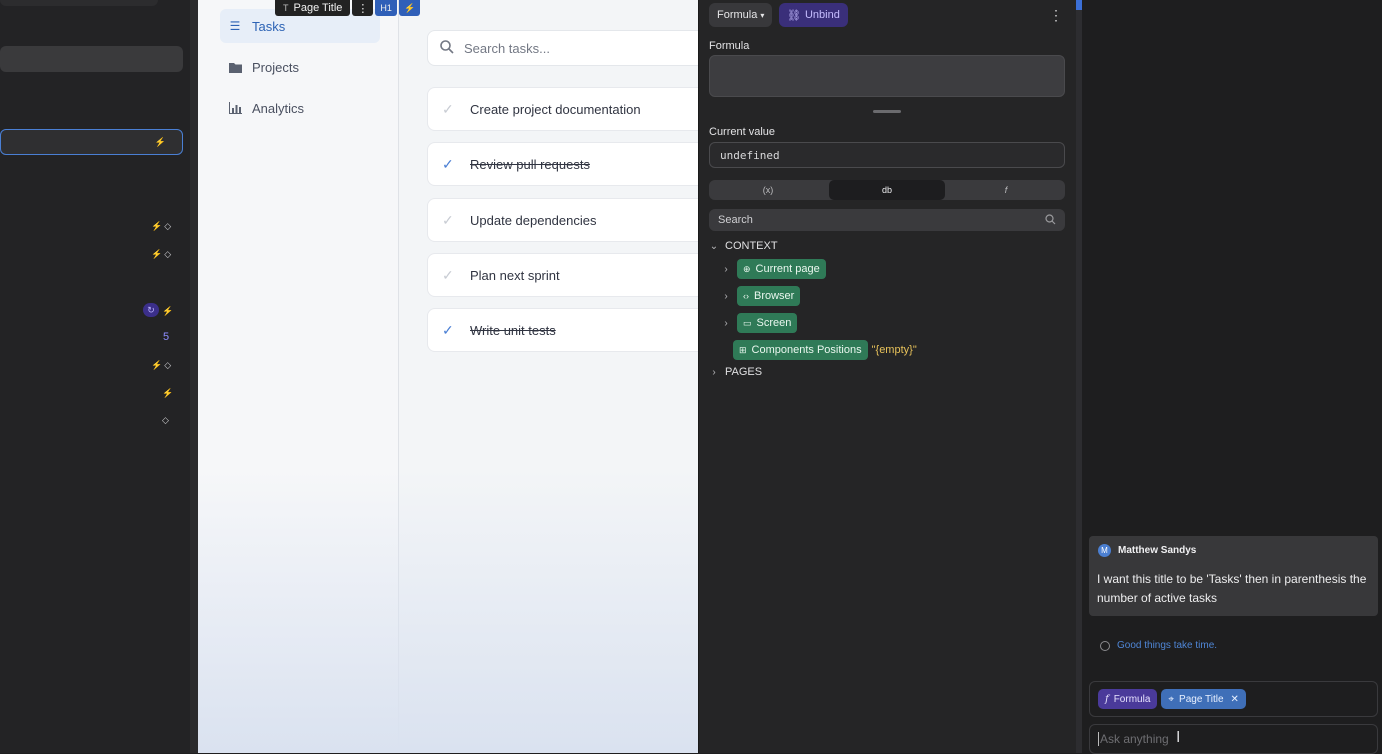  Describe the element at coordinates (235, 26) in the screenshot. I see `list-icon: ☰` at that location.